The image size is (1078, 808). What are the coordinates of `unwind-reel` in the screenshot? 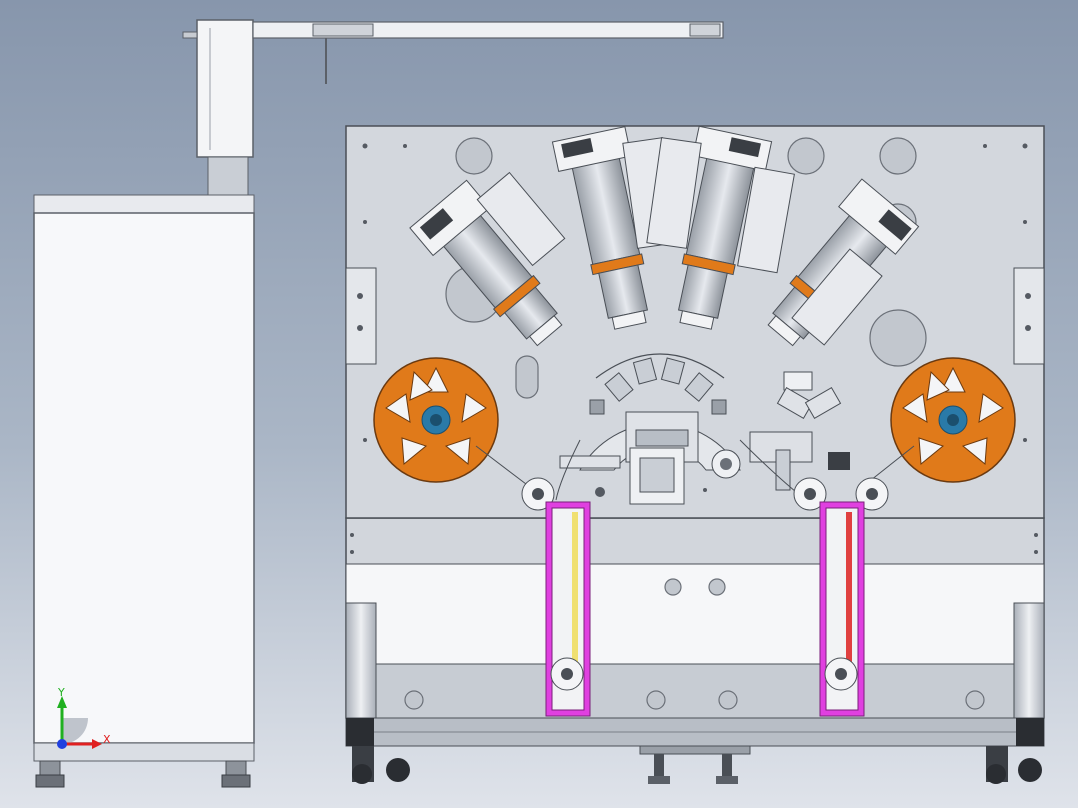 It's located at (436, 420).